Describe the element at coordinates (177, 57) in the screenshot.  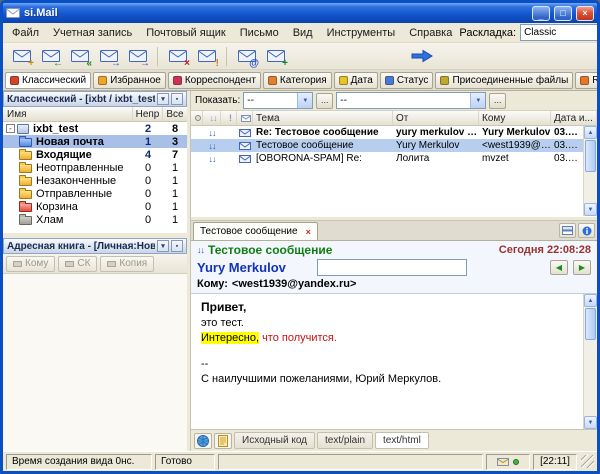
I see `delete-button` at that location.